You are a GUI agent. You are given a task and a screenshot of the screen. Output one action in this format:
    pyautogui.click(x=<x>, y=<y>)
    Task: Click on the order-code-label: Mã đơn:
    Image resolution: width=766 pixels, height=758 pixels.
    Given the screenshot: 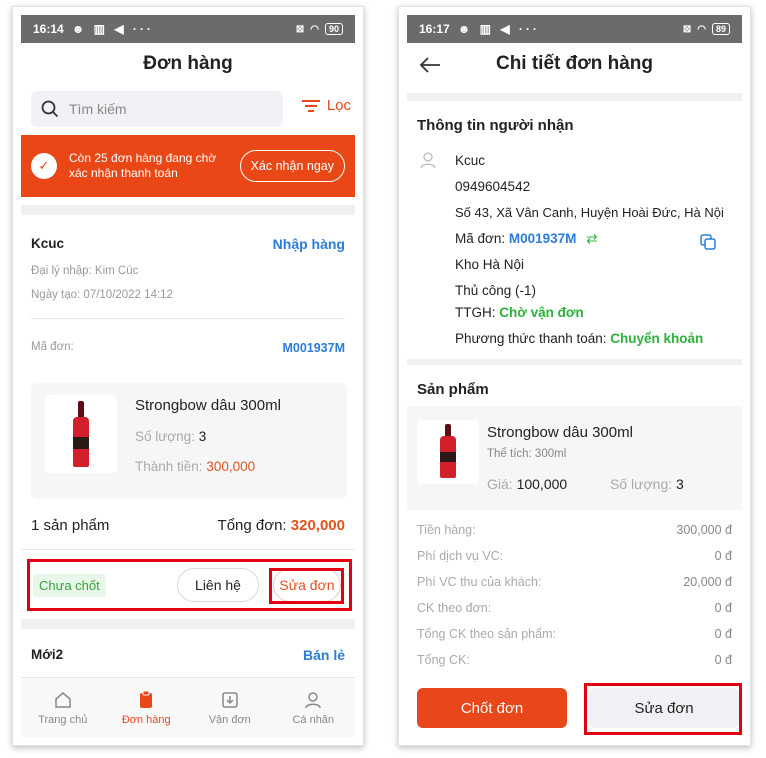 What is the action you would take?
    pyautogui.click(x=480, y=238)
    